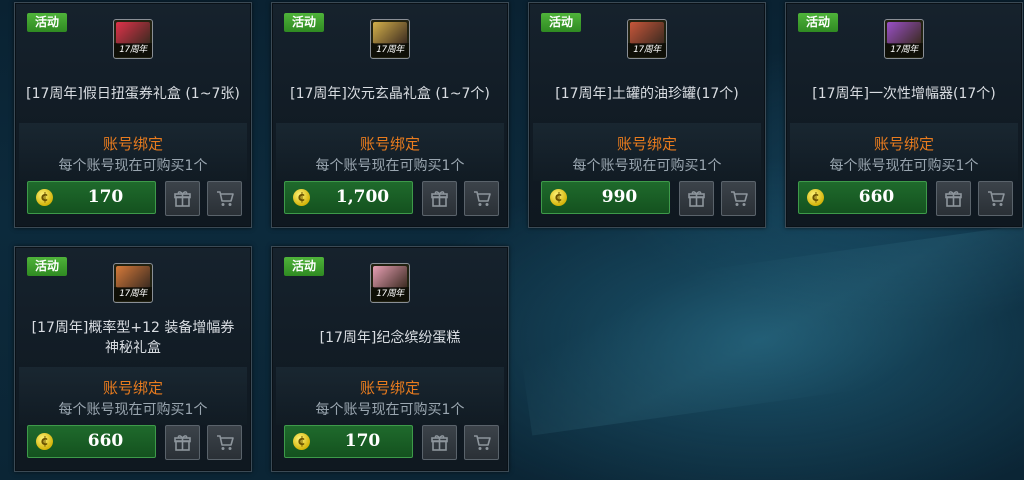 Image resolution: width=1024 pixels, height=480 pixels. Describe the element at coordinates (362, 197) in the screenshot. I see `price-amount: 1,700` at that location.